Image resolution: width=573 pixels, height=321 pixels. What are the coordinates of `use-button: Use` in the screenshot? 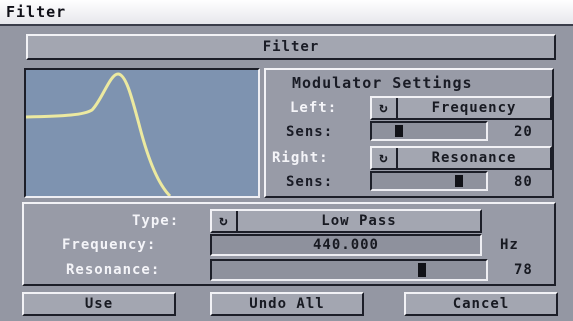 It's located at (99, 304).